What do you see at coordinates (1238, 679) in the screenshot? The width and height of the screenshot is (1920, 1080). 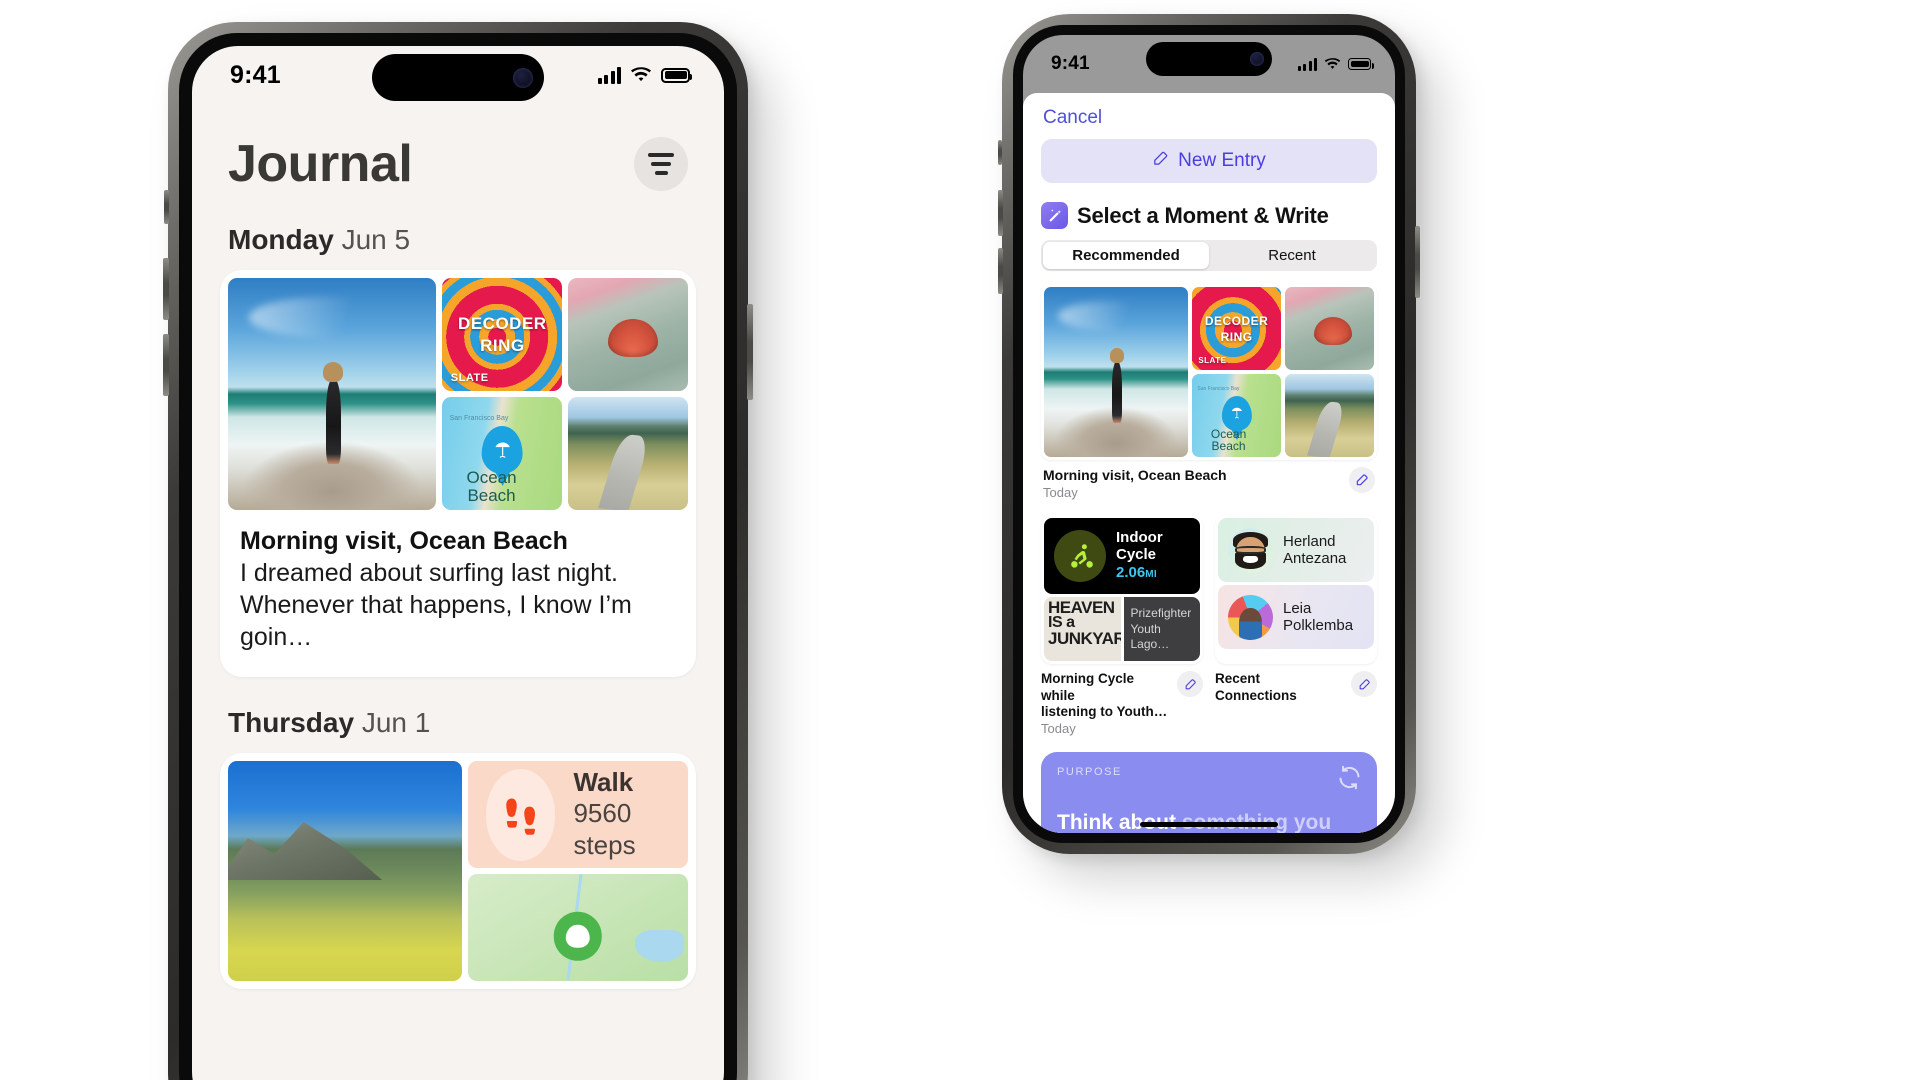 I see `caption-title-line1: Recent` at bounding box center [1238, 679].